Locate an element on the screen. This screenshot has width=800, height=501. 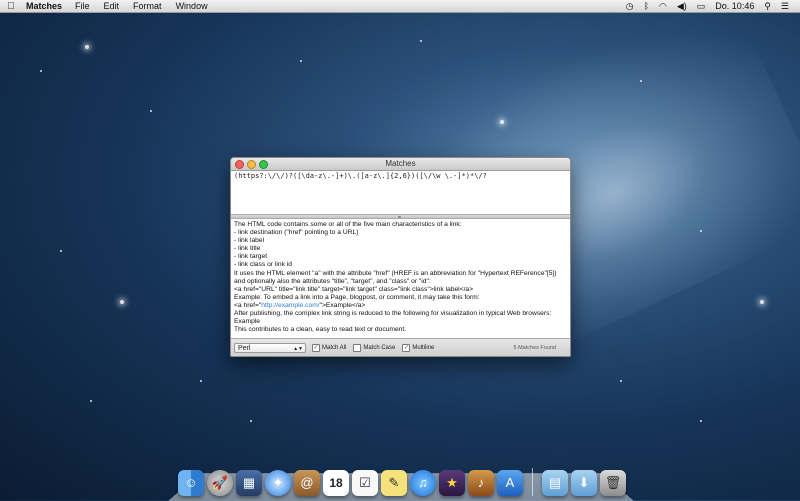
menu-window: Window is located at coordinates (192, 6).